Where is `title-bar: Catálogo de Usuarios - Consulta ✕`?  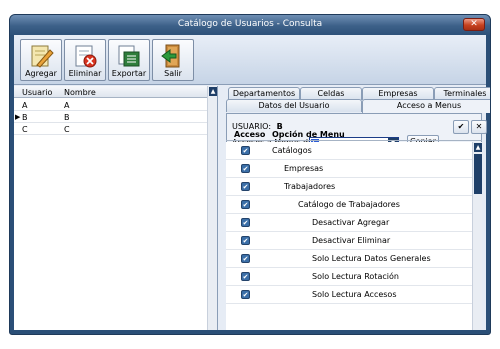 title-bar: Catálogo de Usuarios - Consulta ✕ is located at coordinates (250, 25).